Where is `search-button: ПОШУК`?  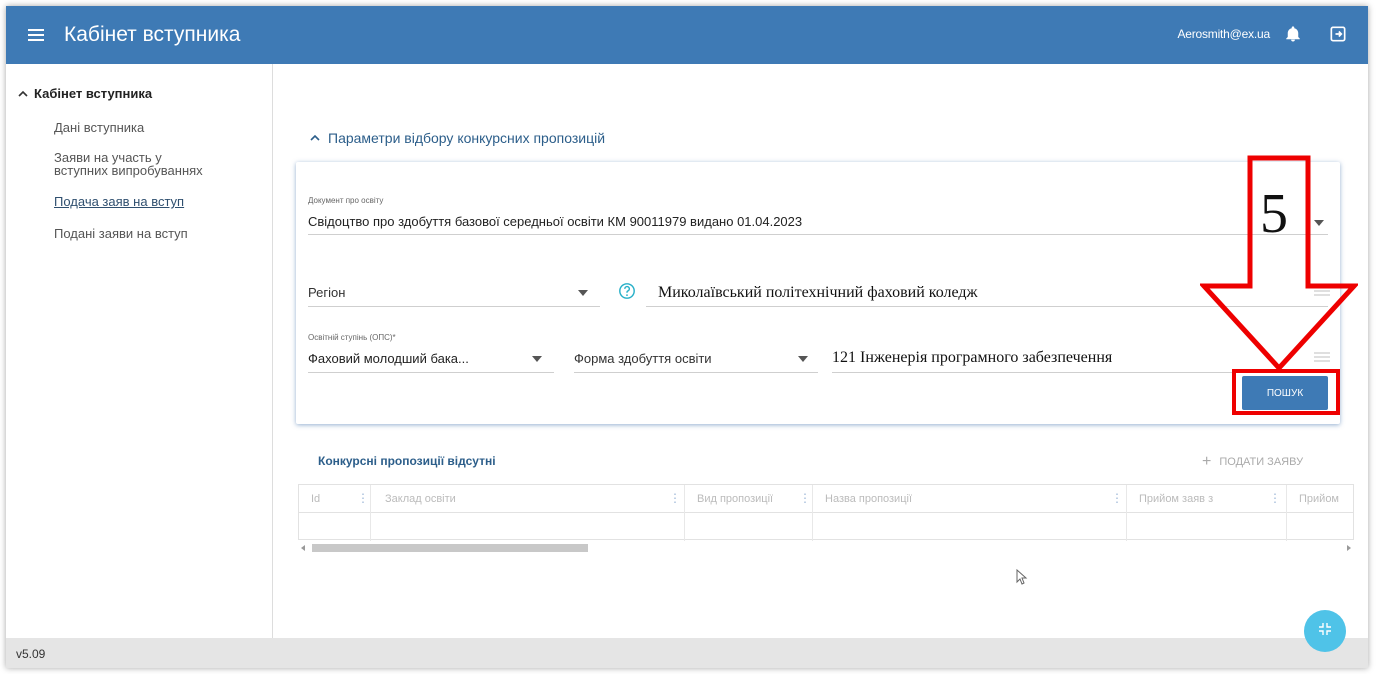 search-button: ПОШУК is located at coordinates (1285, 393).